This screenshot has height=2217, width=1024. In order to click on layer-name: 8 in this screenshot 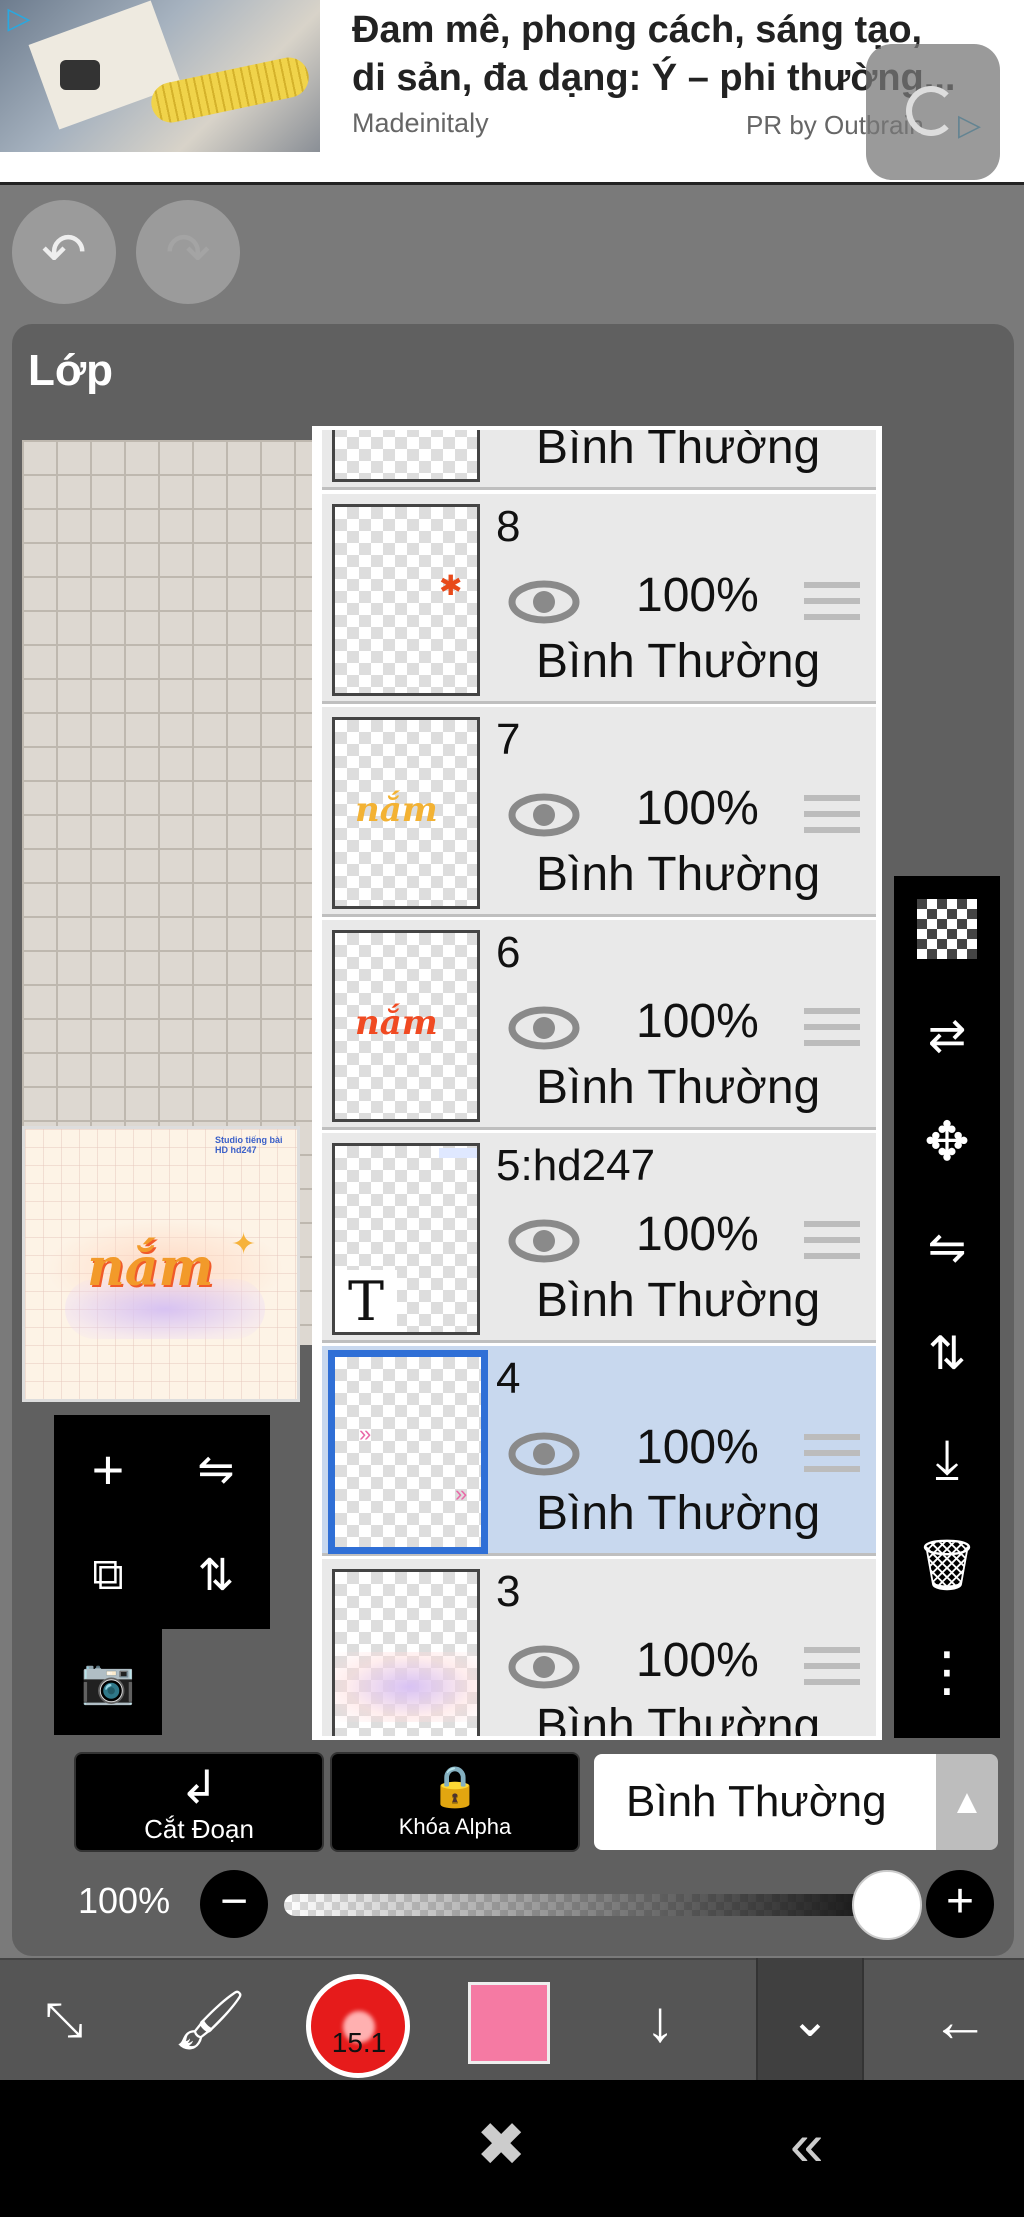, I will do `click(508, 526)`.